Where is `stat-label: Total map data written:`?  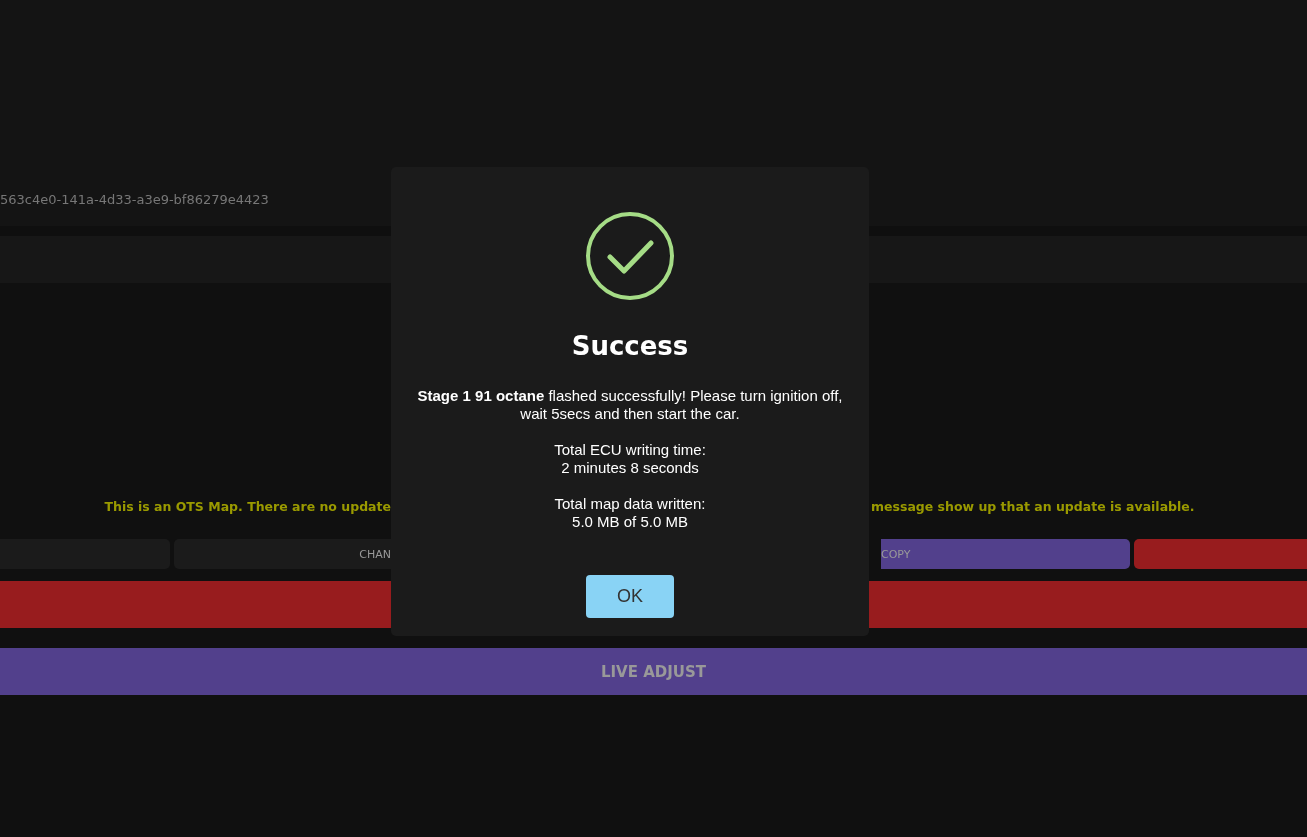 stat-label: Total map data written: is located at coordinates (630, 504).